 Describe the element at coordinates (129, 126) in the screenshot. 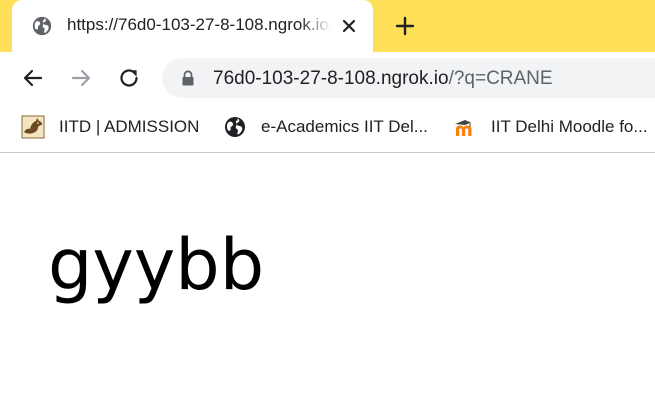

I see `bookmark-label: IITD | ADMISSION` at that location.